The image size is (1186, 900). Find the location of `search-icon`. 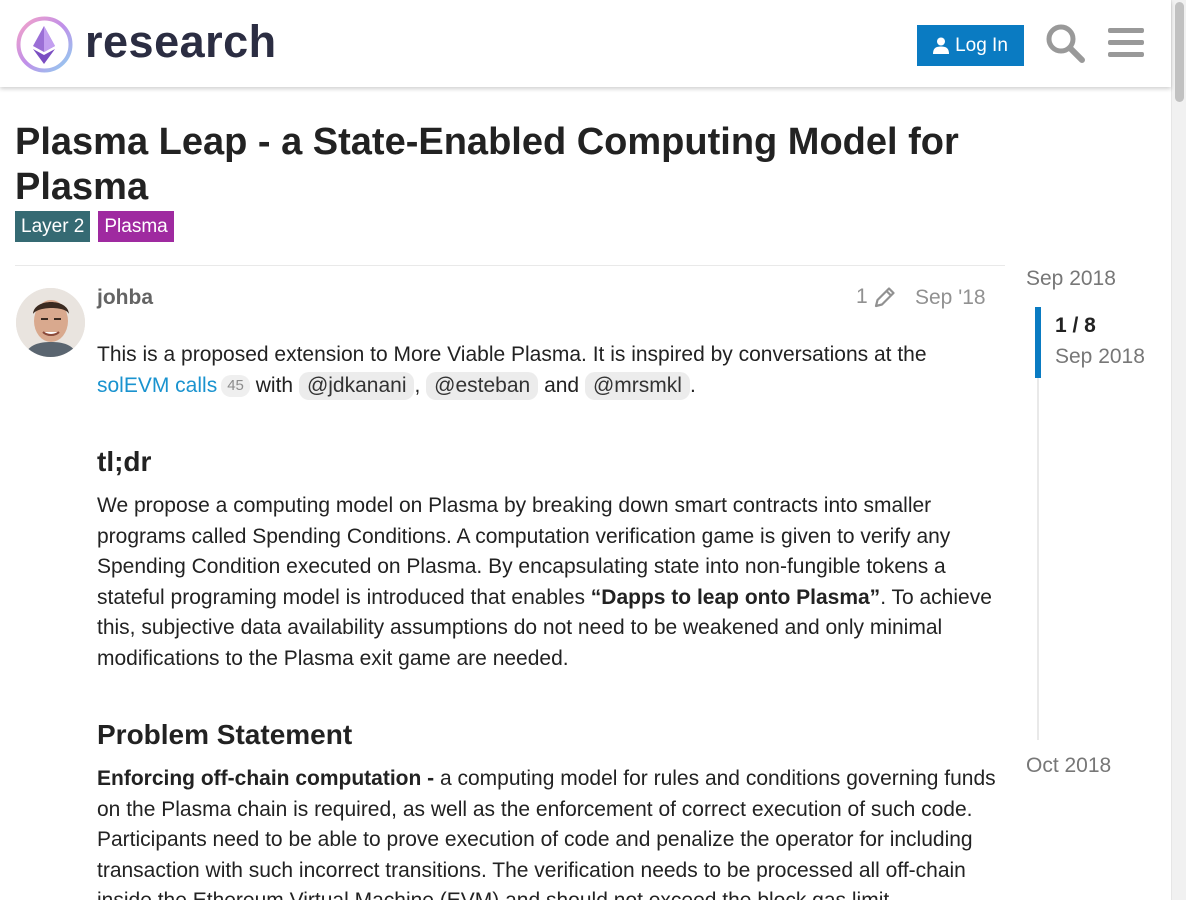

search-icon is located at coordinates (1065, 43).